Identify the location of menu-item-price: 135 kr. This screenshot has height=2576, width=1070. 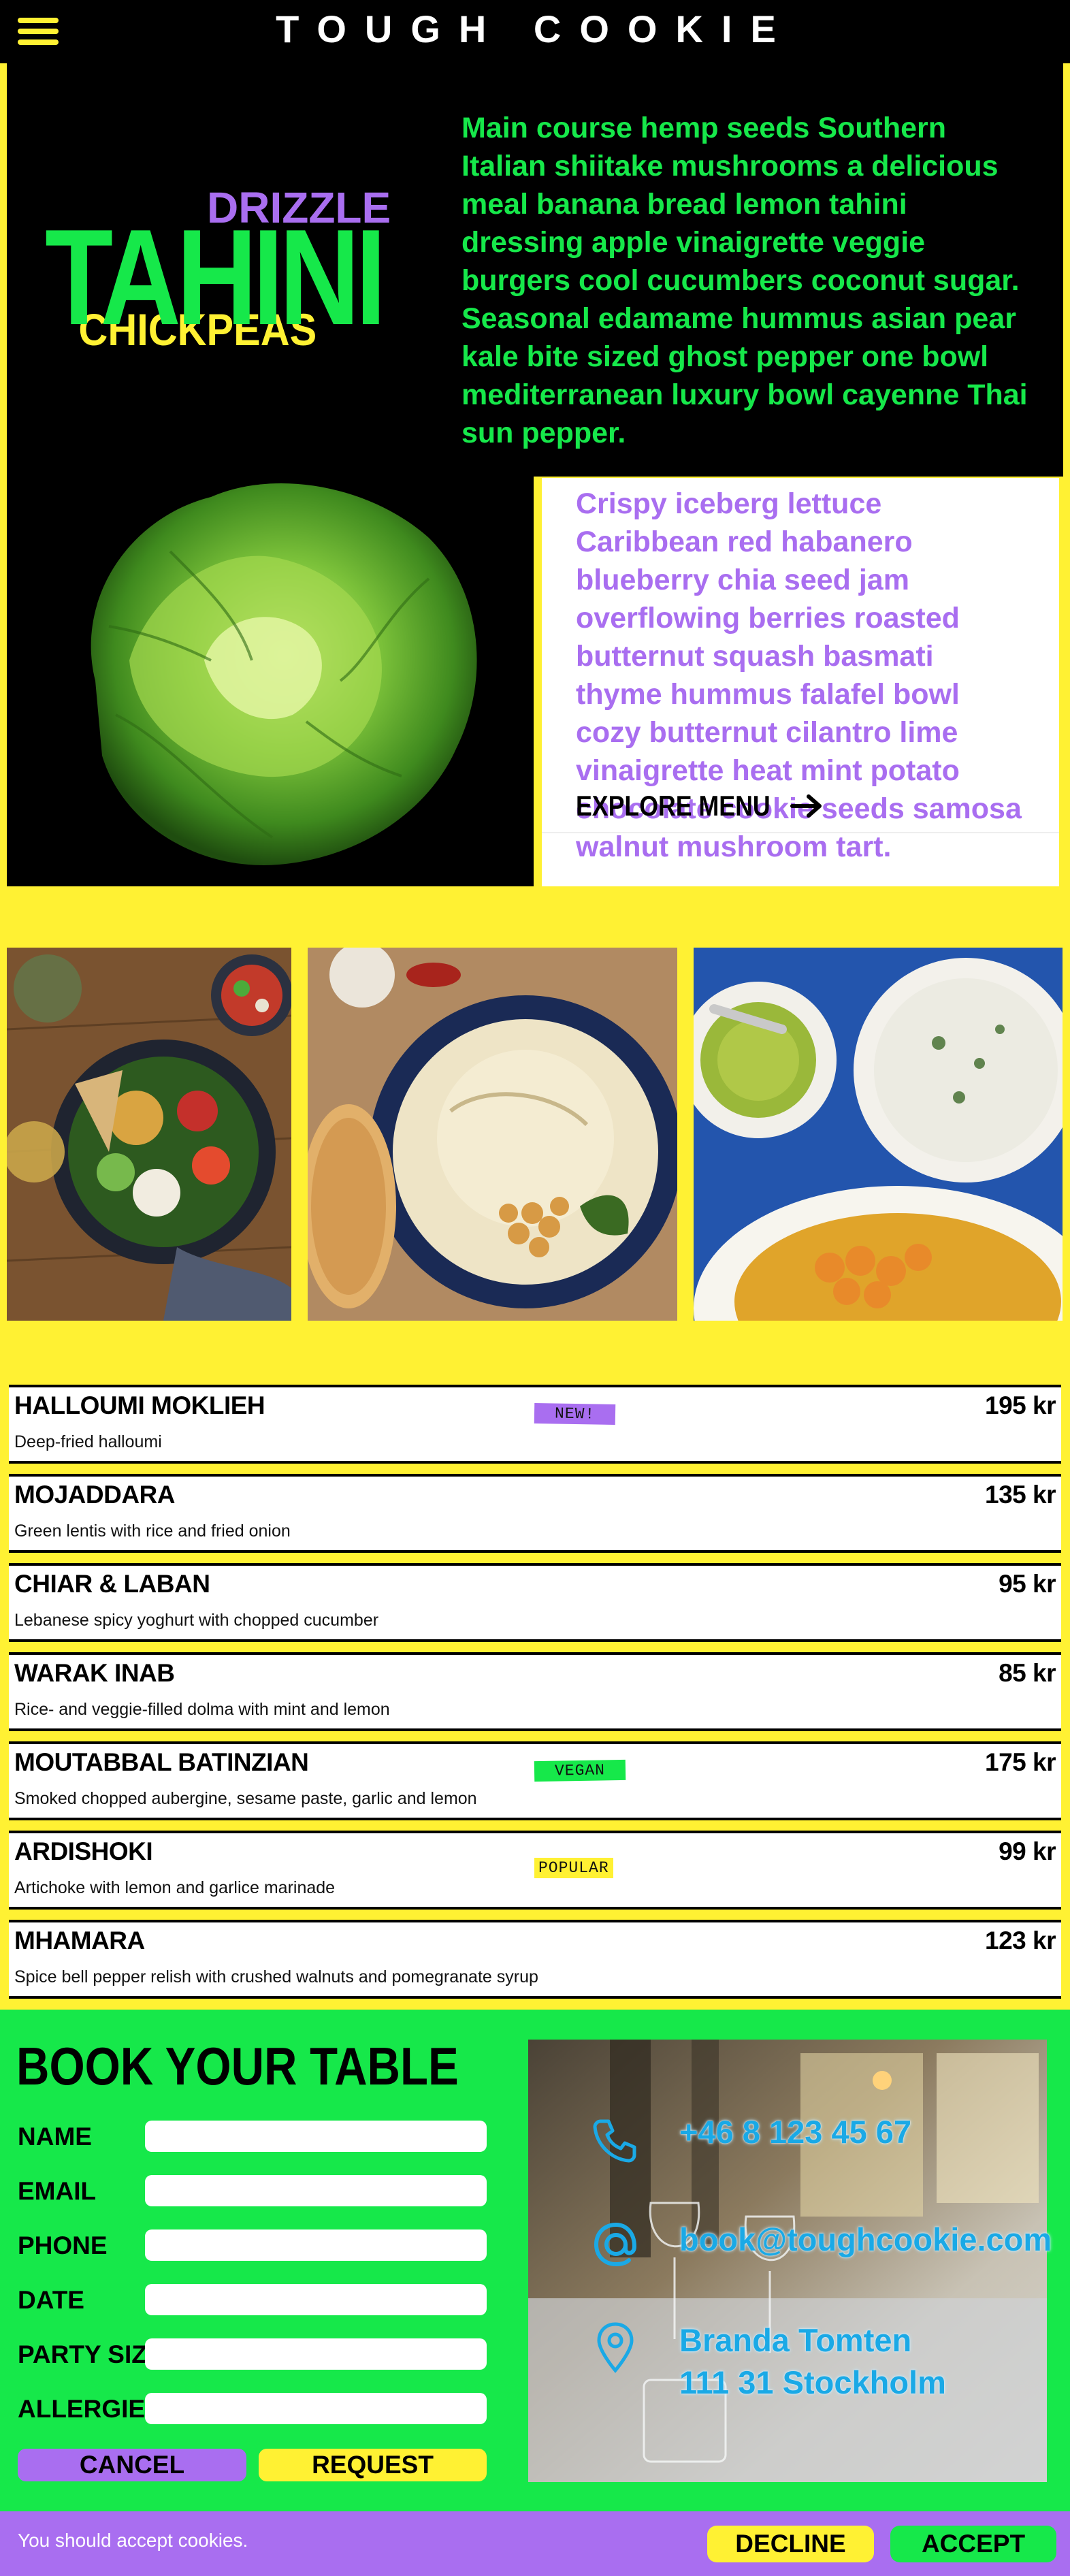
(1021, 1495).